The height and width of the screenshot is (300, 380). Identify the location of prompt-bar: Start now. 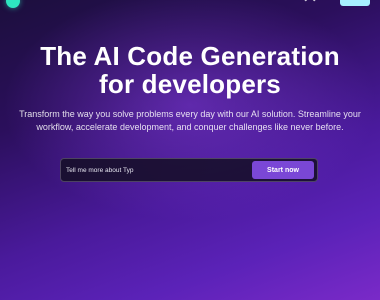
(189, 170).